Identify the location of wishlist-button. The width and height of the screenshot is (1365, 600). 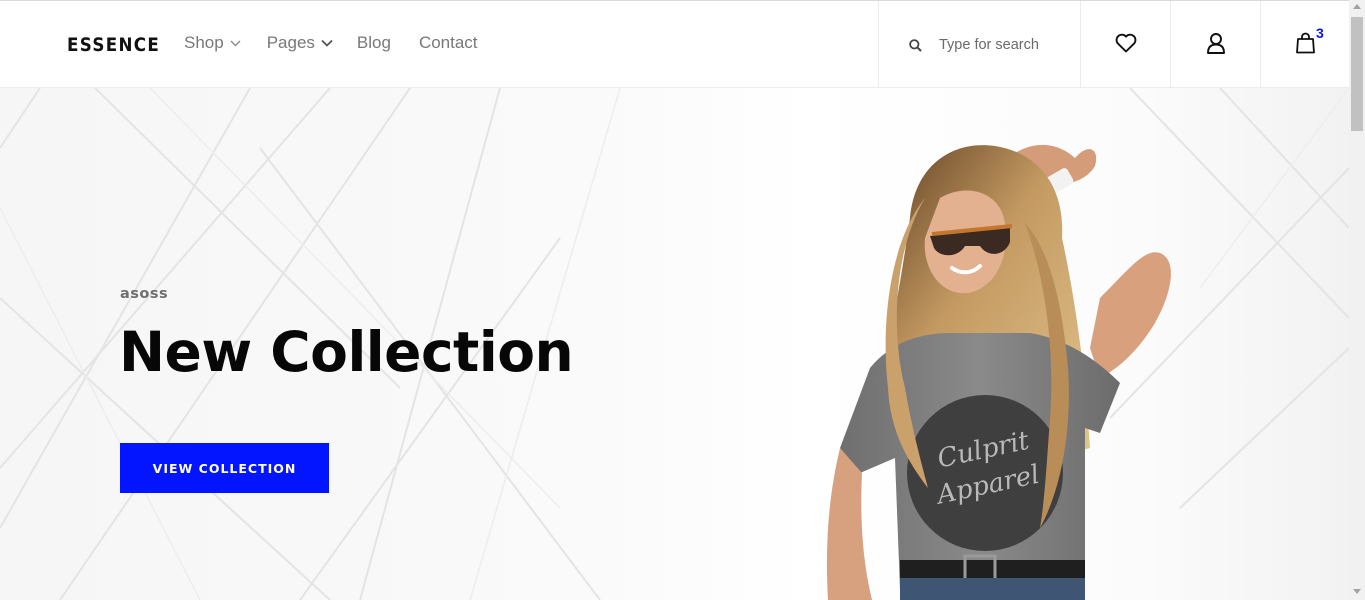
(1125, 44).